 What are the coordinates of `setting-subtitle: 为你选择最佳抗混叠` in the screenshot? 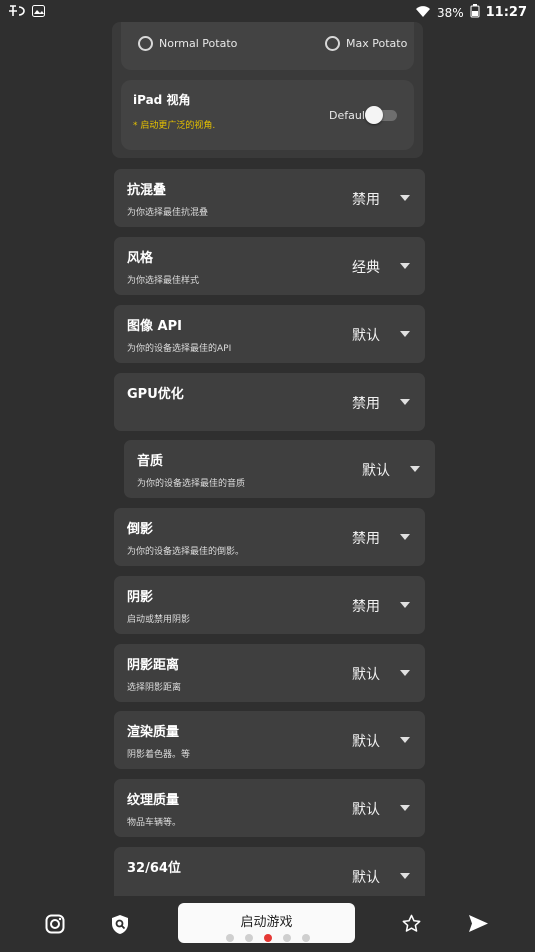 It's located at (168, 213).